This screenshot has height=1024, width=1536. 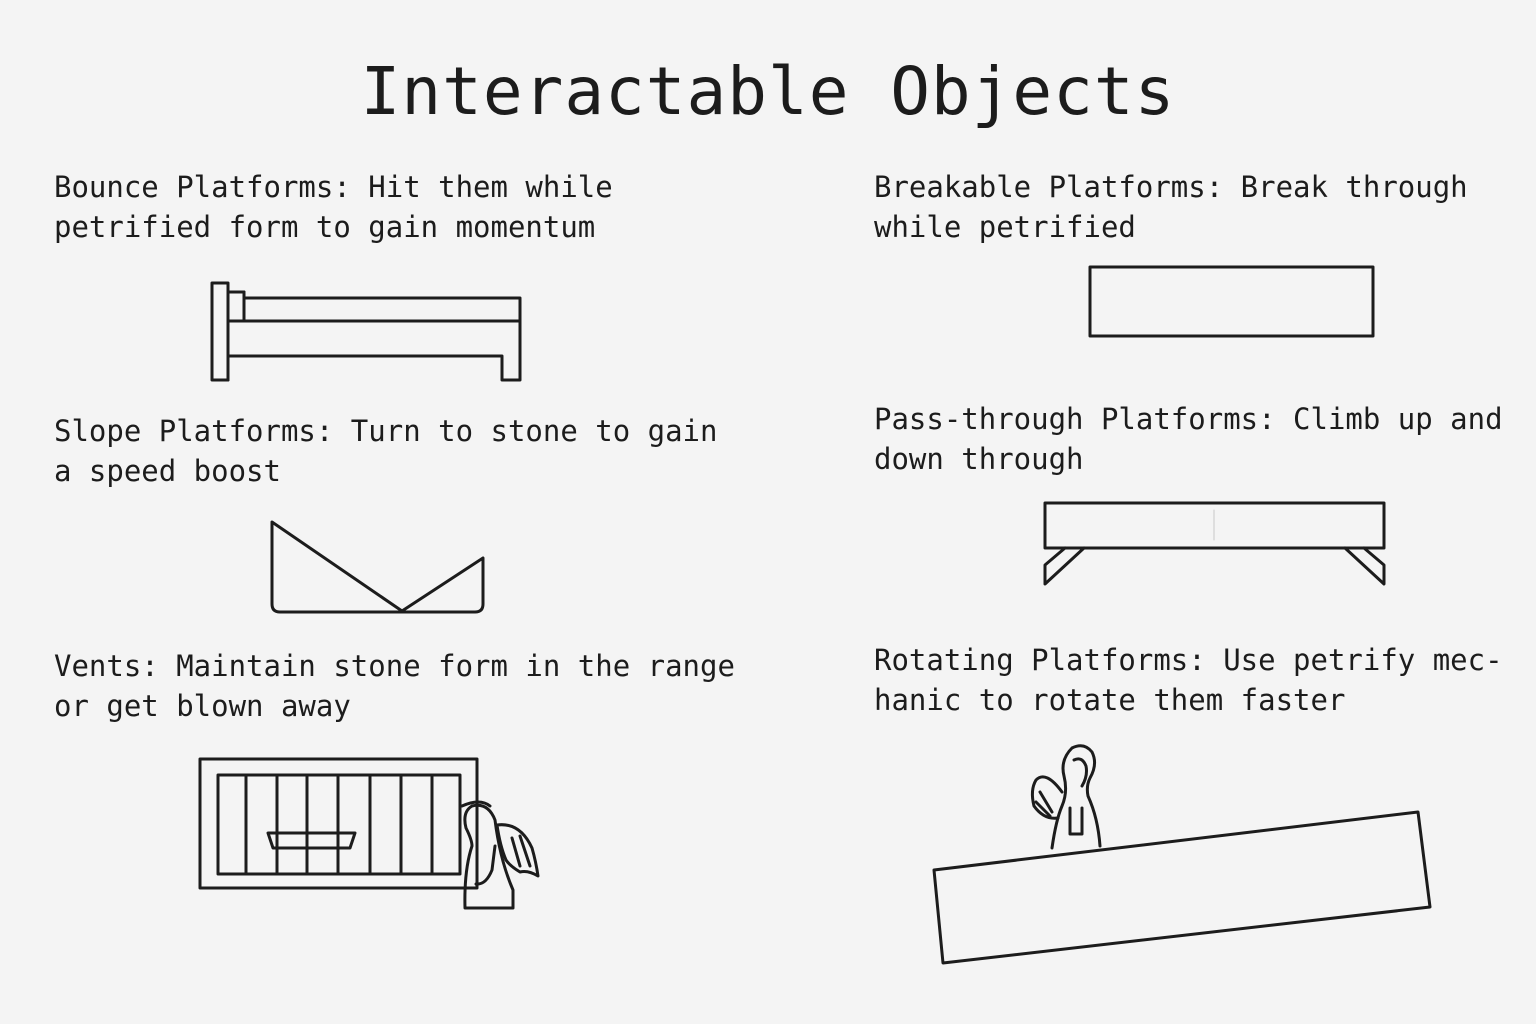 I want to click on slope-platform-icon, so click(x=377, y=567).